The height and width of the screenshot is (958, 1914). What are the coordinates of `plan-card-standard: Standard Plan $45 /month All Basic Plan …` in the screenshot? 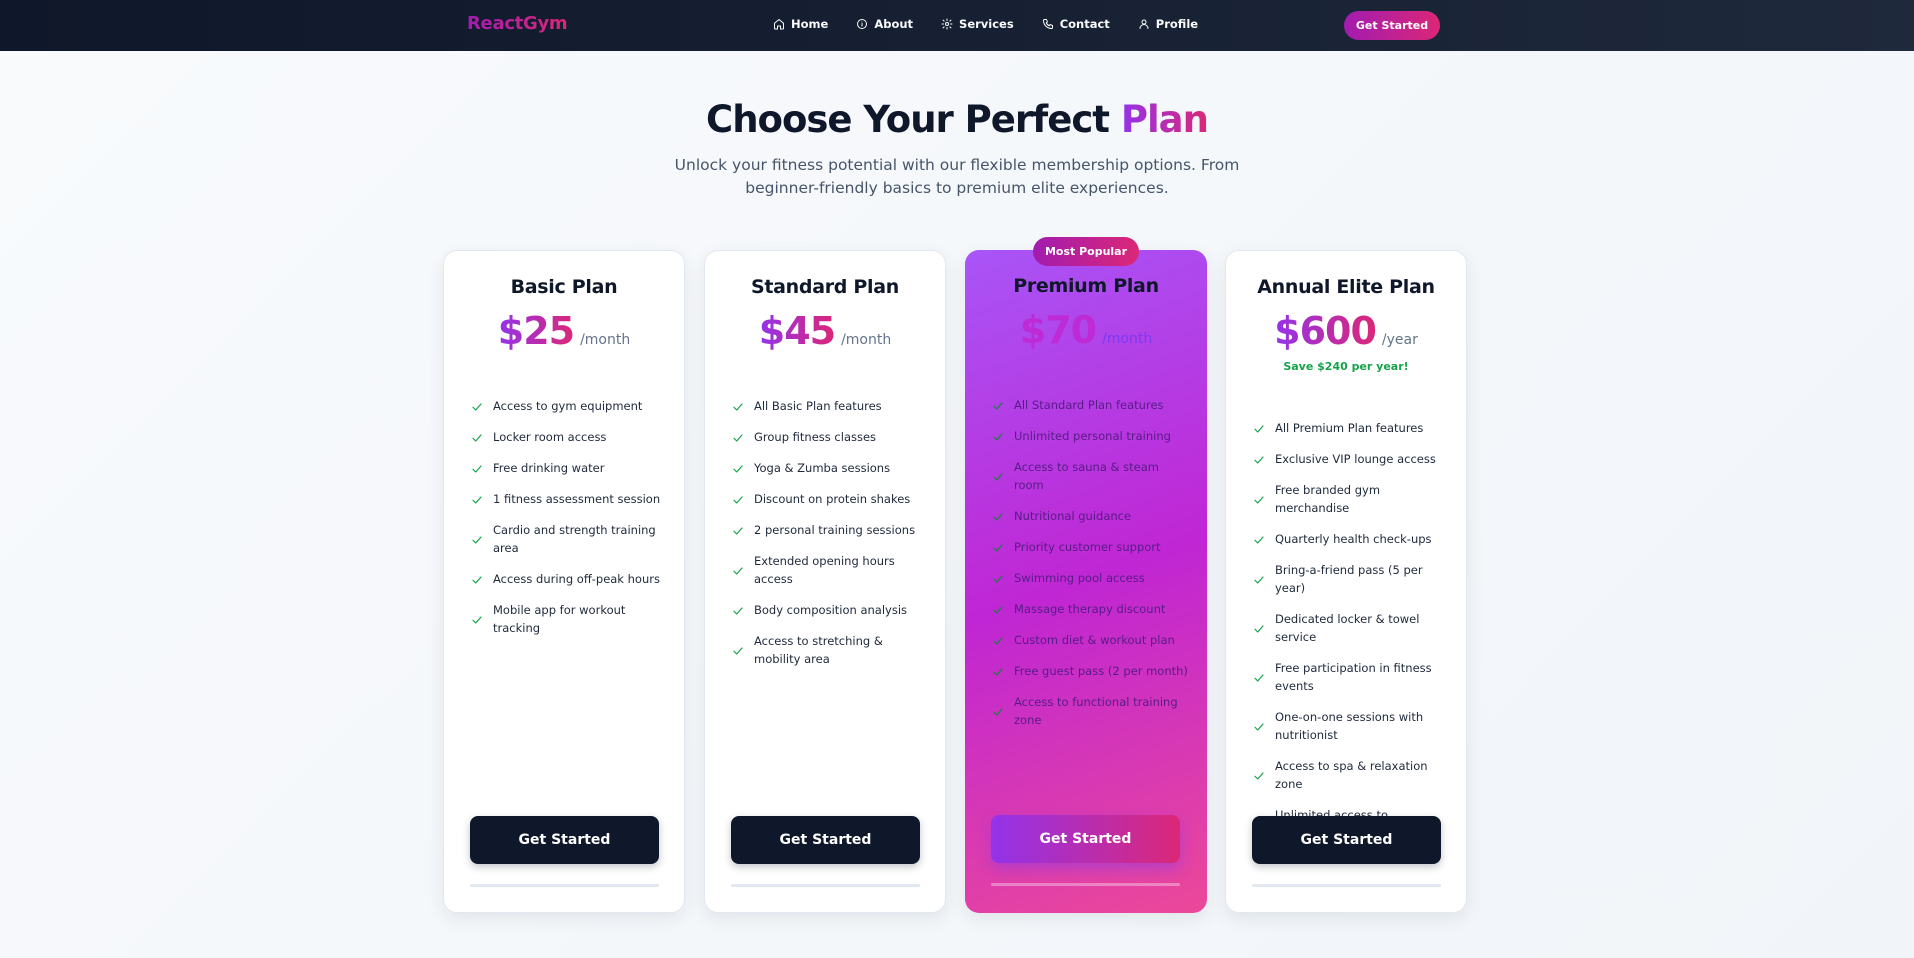 It's located at (825, 581).